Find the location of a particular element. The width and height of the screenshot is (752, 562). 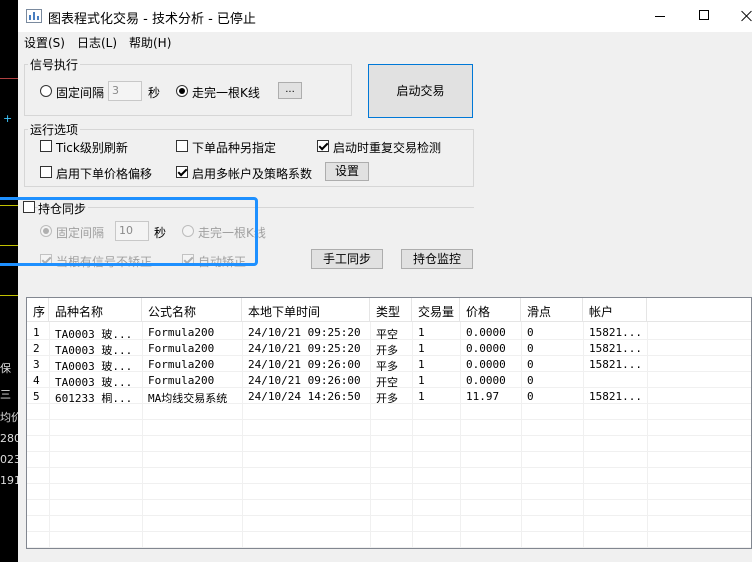

recheck-on-start-checkbox is located at coordinates (323, 146).